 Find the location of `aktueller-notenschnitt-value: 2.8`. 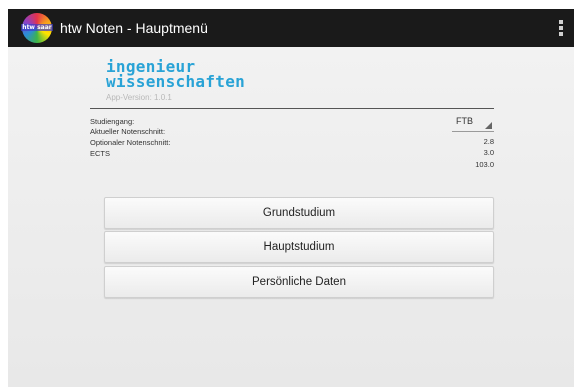

aktueller-notenschnitt-value: 2.8 is located at coordinates (488, 141).